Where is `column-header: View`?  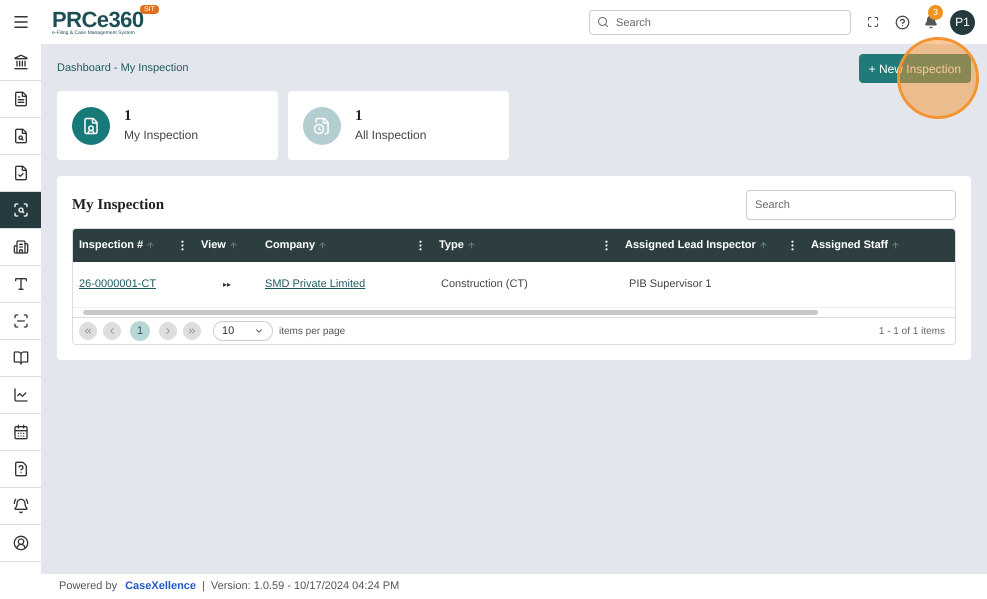
column-header: View is located at coordinates (227, 245).